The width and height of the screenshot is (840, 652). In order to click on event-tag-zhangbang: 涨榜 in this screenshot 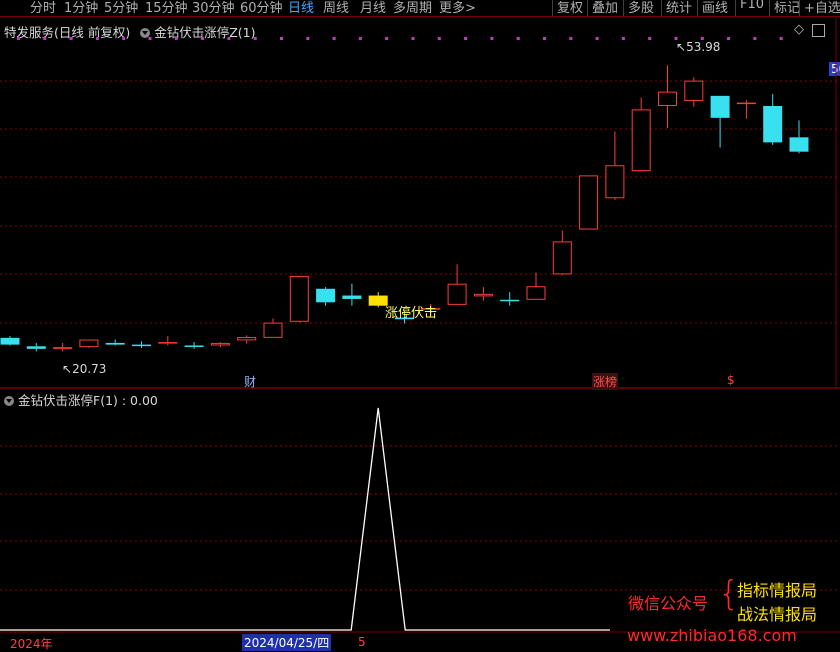, I will do `click(605, 381)`.